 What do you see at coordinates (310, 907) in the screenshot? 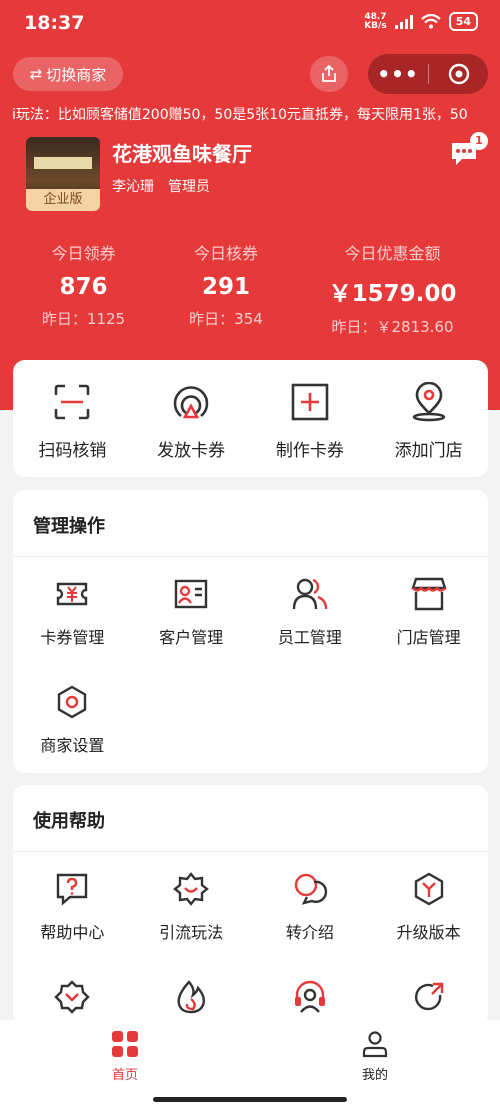
I see `referral-button: 转介绍` at bounding box center [310, 907].